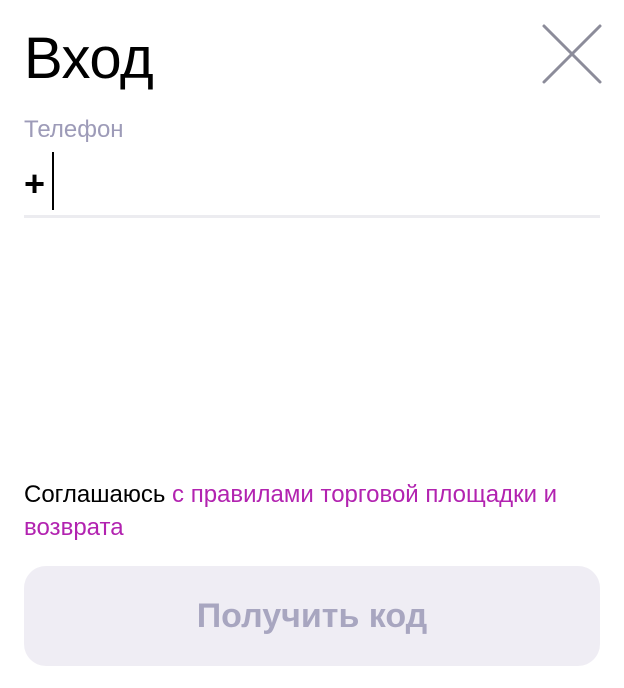 The height and width of the screenshot is (688, 624). I want to click on agreement-prefix: Соглашаюсь, so click(98, 494).